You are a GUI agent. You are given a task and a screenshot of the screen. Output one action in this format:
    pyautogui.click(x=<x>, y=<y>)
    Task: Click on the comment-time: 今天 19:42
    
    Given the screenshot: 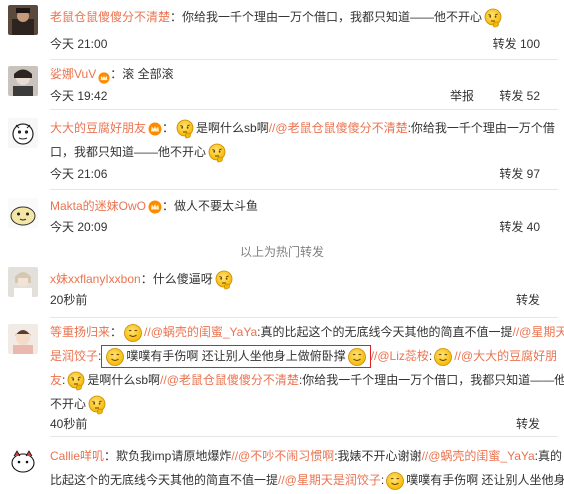 What is the action you would take?
    pyautogui.click(x=79, y=96)
    